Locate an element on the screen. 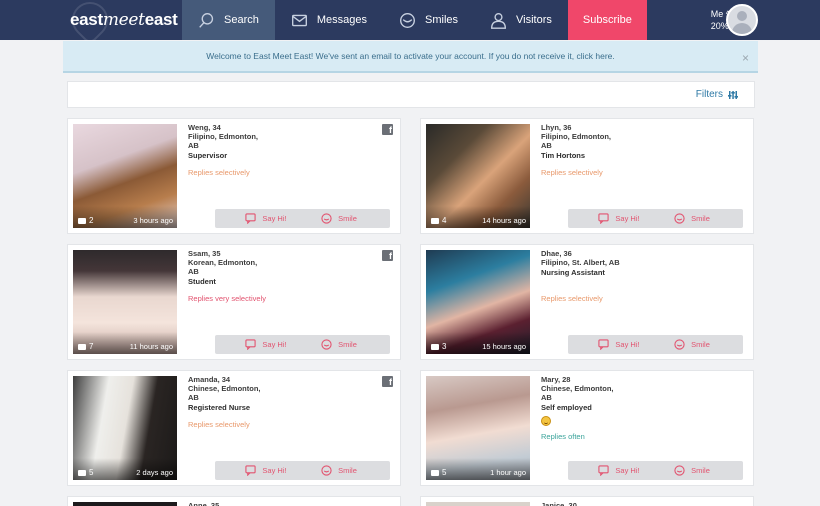 The width and height of the screenshot is (820, 506). profile-name: Amanda, 34 is located at coordinates (228, 379).